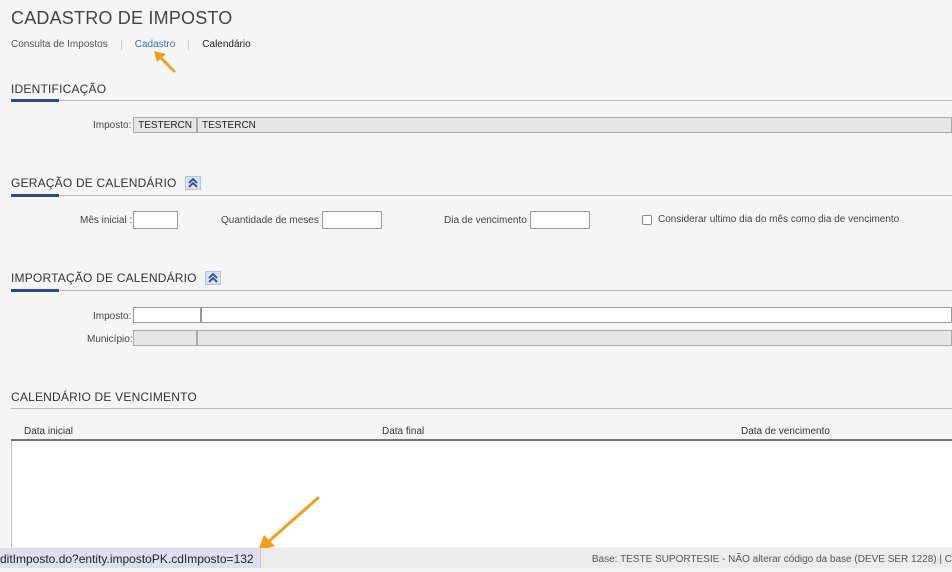 The image size is (952, 572). Describe the element at coordinates (226, 44) in the screenshot. I see `tab-calendario: Calendário` at that location.